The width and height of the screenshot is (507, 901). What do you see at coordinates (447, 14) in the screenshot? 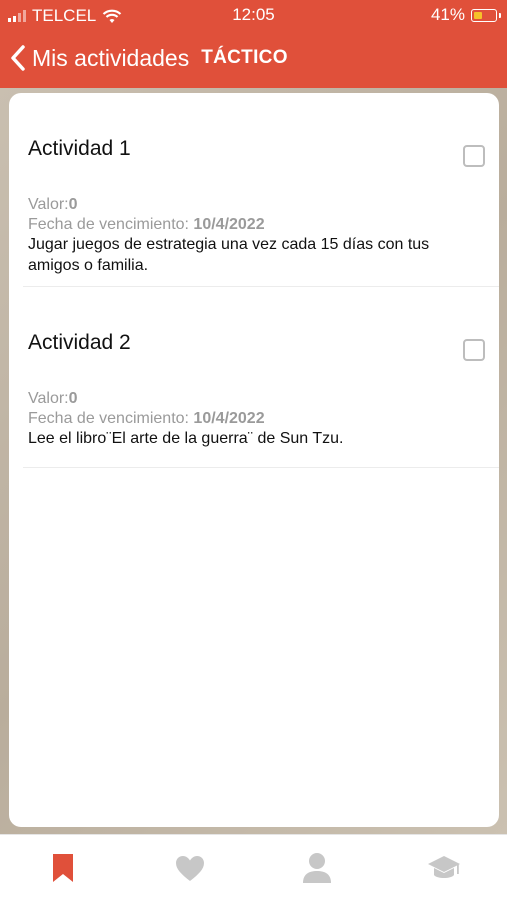
I see `battery-percent: 41%` at bounding box center [447, 14].